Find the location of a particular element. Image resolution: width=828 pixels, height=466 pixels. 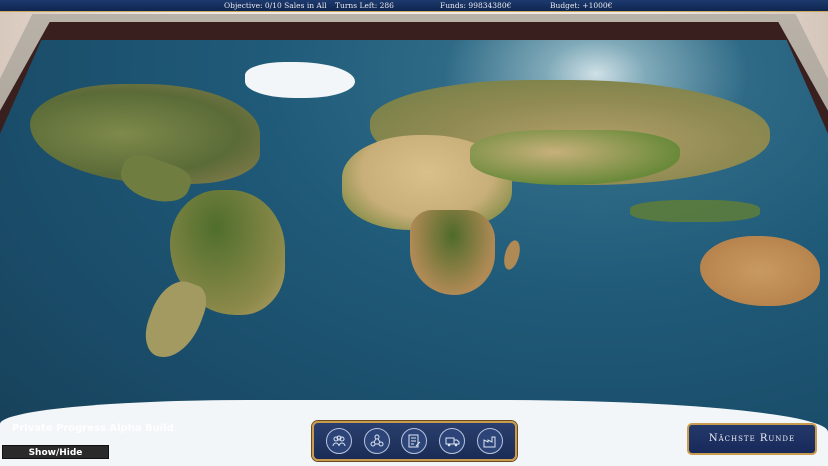

show-hide-button: Show/Hide is located at coordinates (55, 452).